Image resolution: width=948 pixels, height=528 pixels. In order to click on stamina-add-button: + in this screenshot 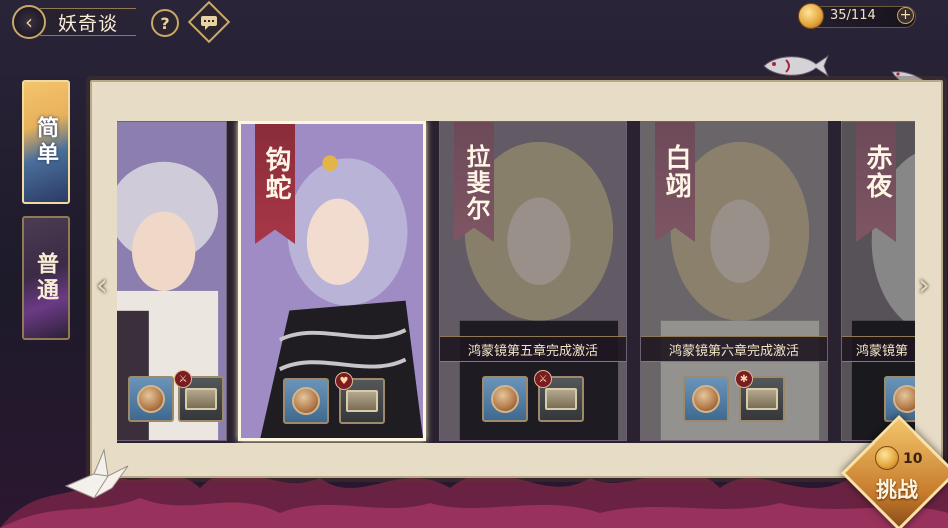, I will do `click(905, 15)`.